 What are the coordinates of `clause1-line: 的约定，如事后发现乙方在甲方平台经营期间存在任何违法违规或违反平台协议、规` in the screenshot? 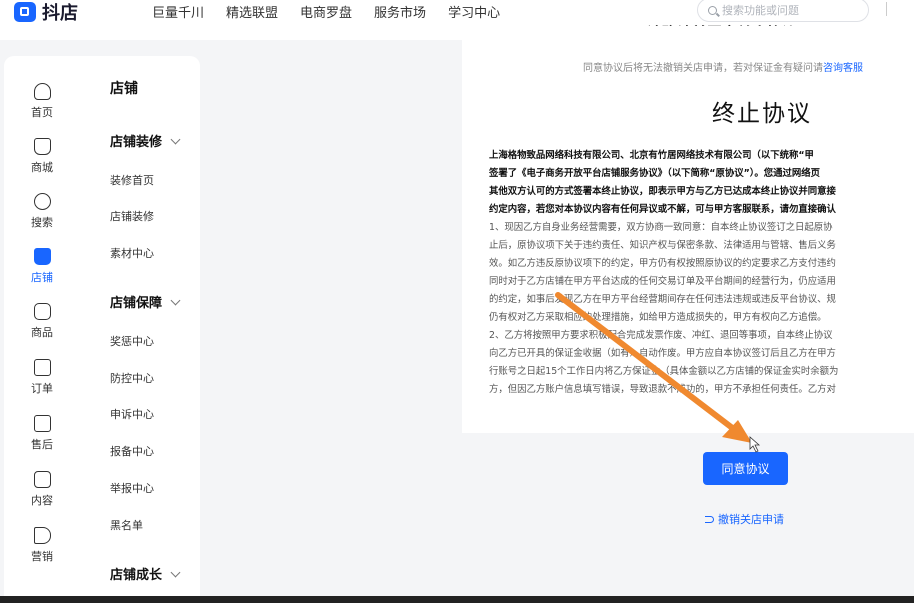 It's located at (662, 299).